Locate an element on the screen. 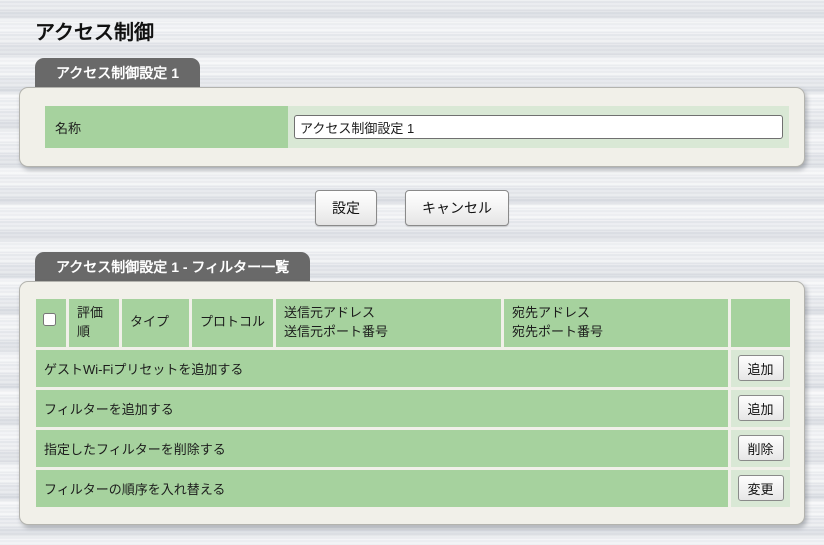 Image resolution: width=824 pixels, height=545 pixels. table-row-reorder-filter: フィルターの順序を入れ替える 変更 is located at coordinates (413, 488).